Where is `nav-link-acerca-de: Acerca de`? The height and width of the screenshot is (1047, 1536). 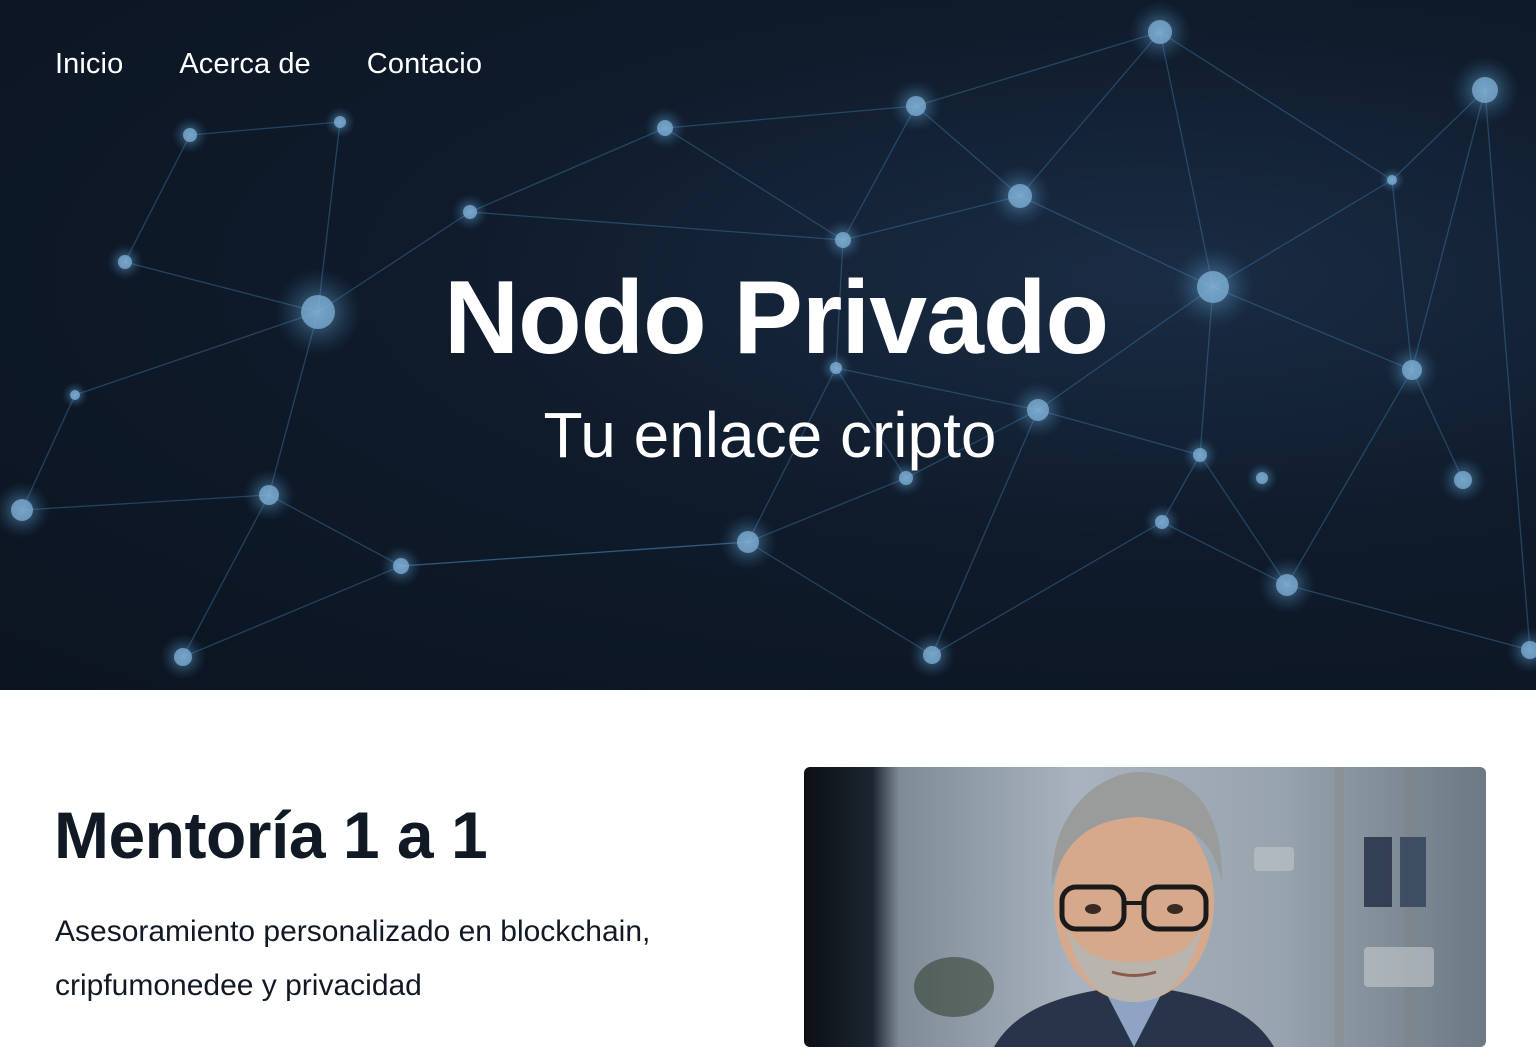 nav-link-acerca-de: Acerca de is located at coordinates (244, 64).